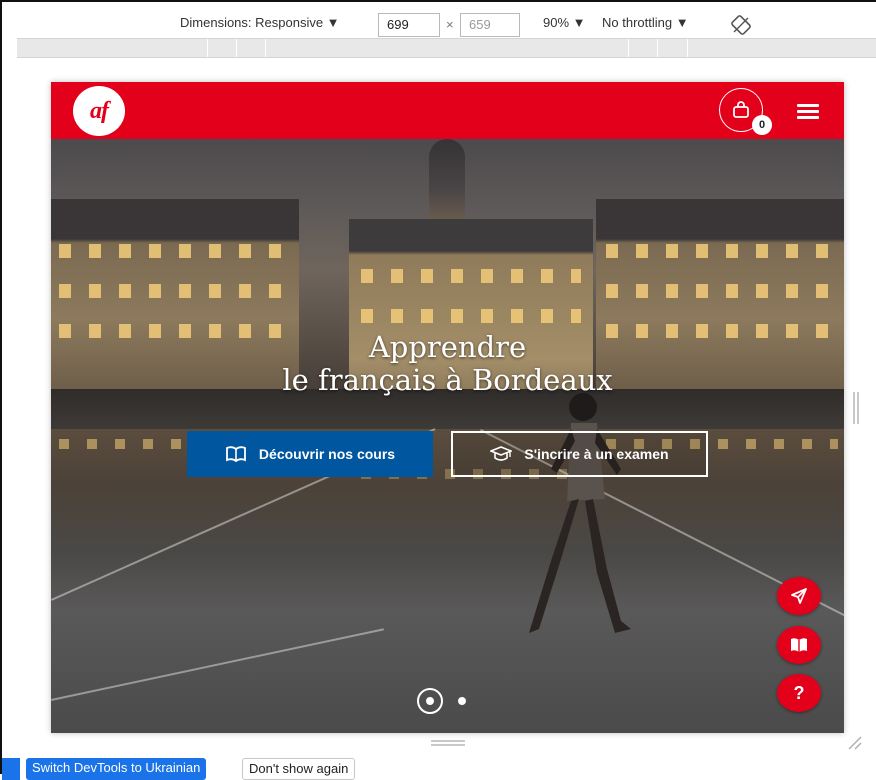 The width and height of the screenshot is (876, 780). What do you see at coordinates (447, 380) in the screenshot?
I see `hero-title-line2: le français à Bordeaux` at bounding box center [447, 380].